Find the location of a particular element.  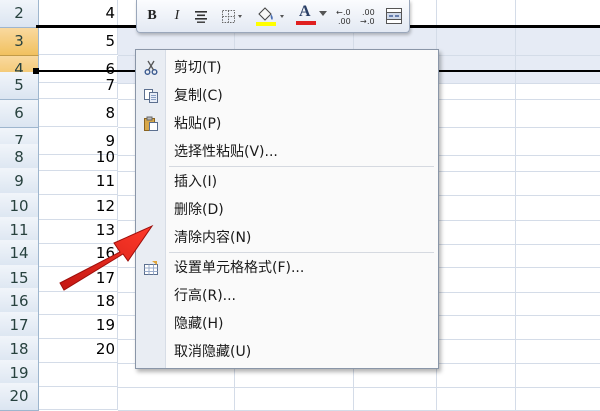

bold-button: B is located at coordinates (152, 16).